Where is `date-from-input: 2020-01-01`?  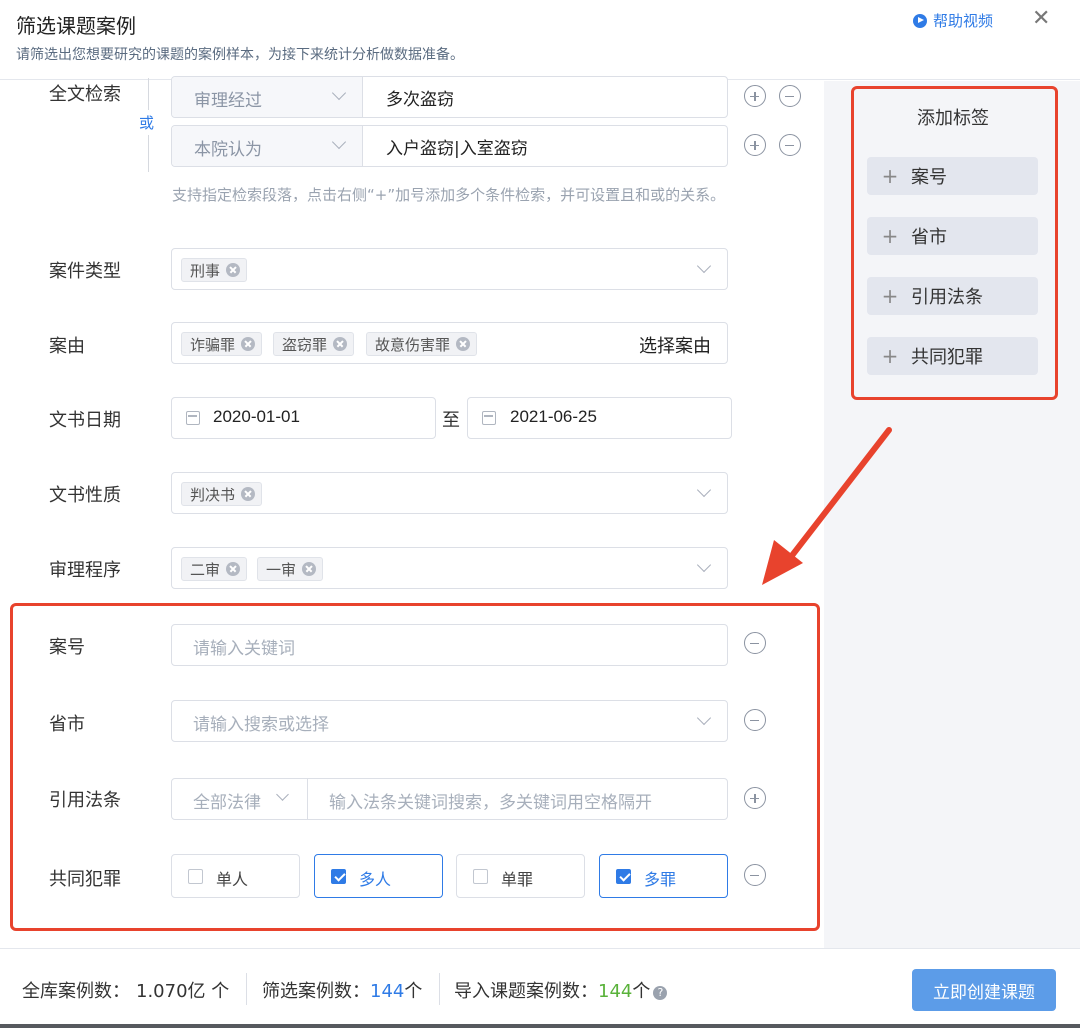 date-from-input: 2020-01-01 is located at coordinates (303, 418).